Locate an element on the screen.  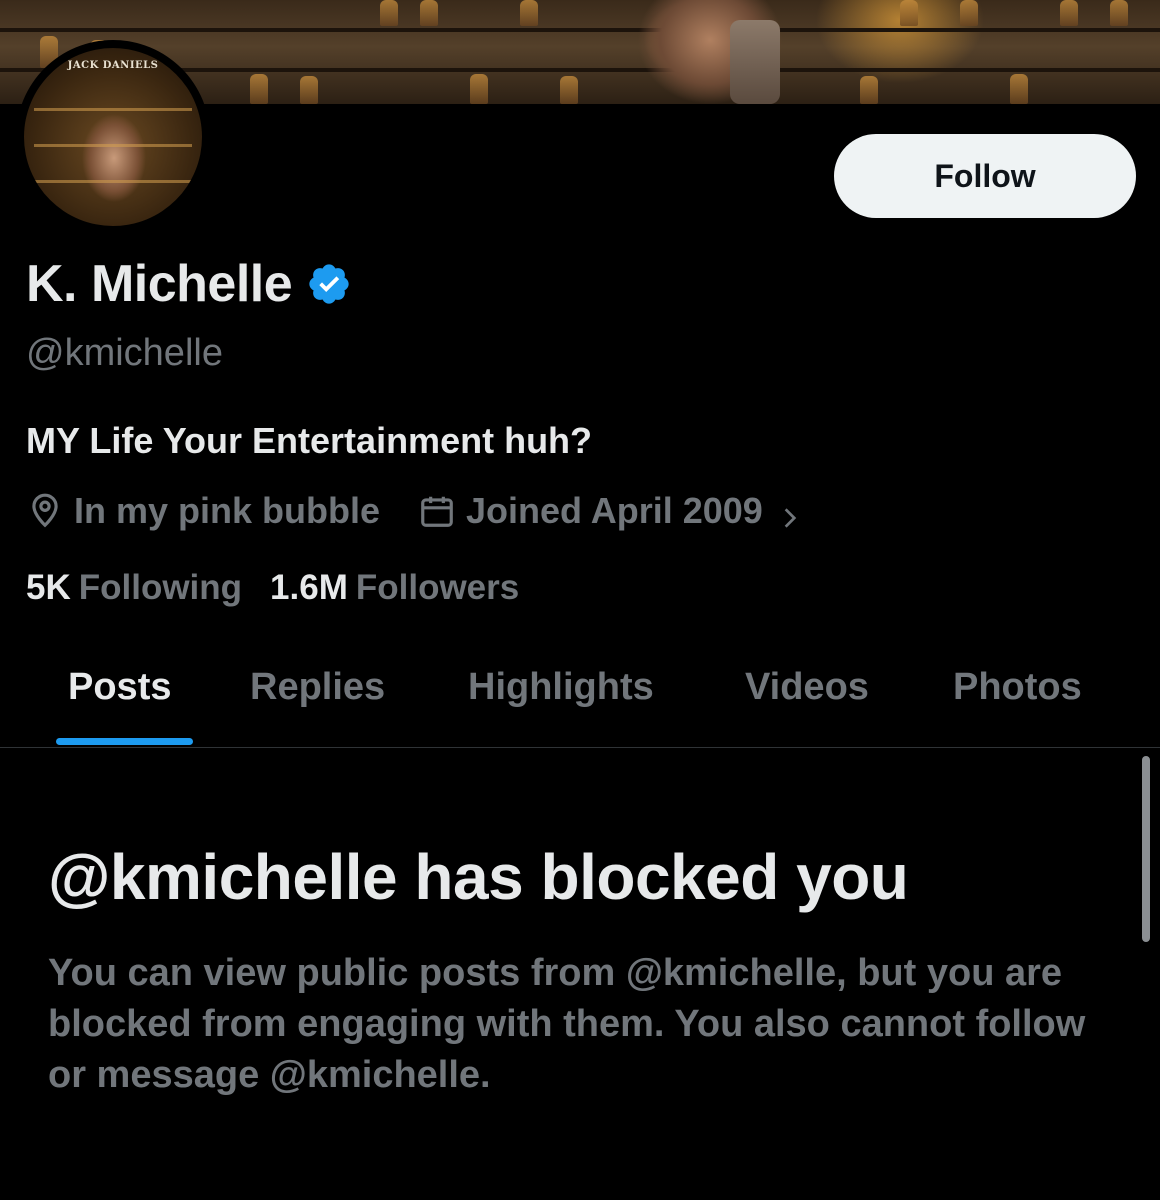
followers-stat: 1.6M Followers is located at coordinates (394, 588).